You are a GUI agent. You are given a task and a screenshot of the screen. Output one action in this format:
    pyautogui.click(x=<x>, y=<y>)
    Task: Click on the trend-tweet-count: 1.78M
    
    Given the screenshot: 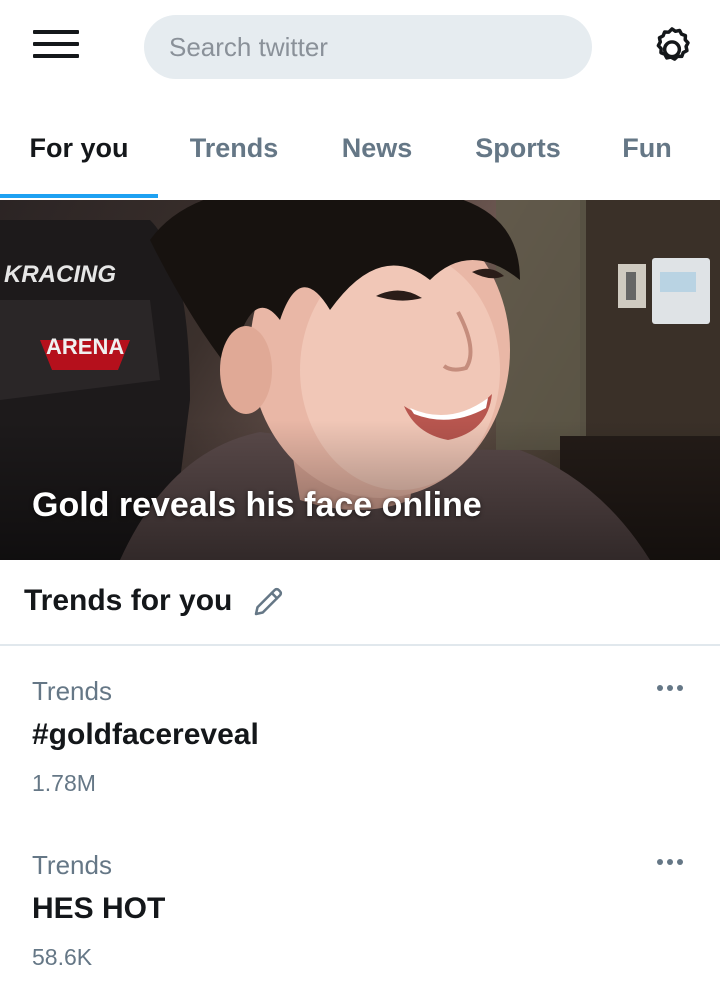 What is the action you would take?
    pyautogui.click(x=64, y=783)
    